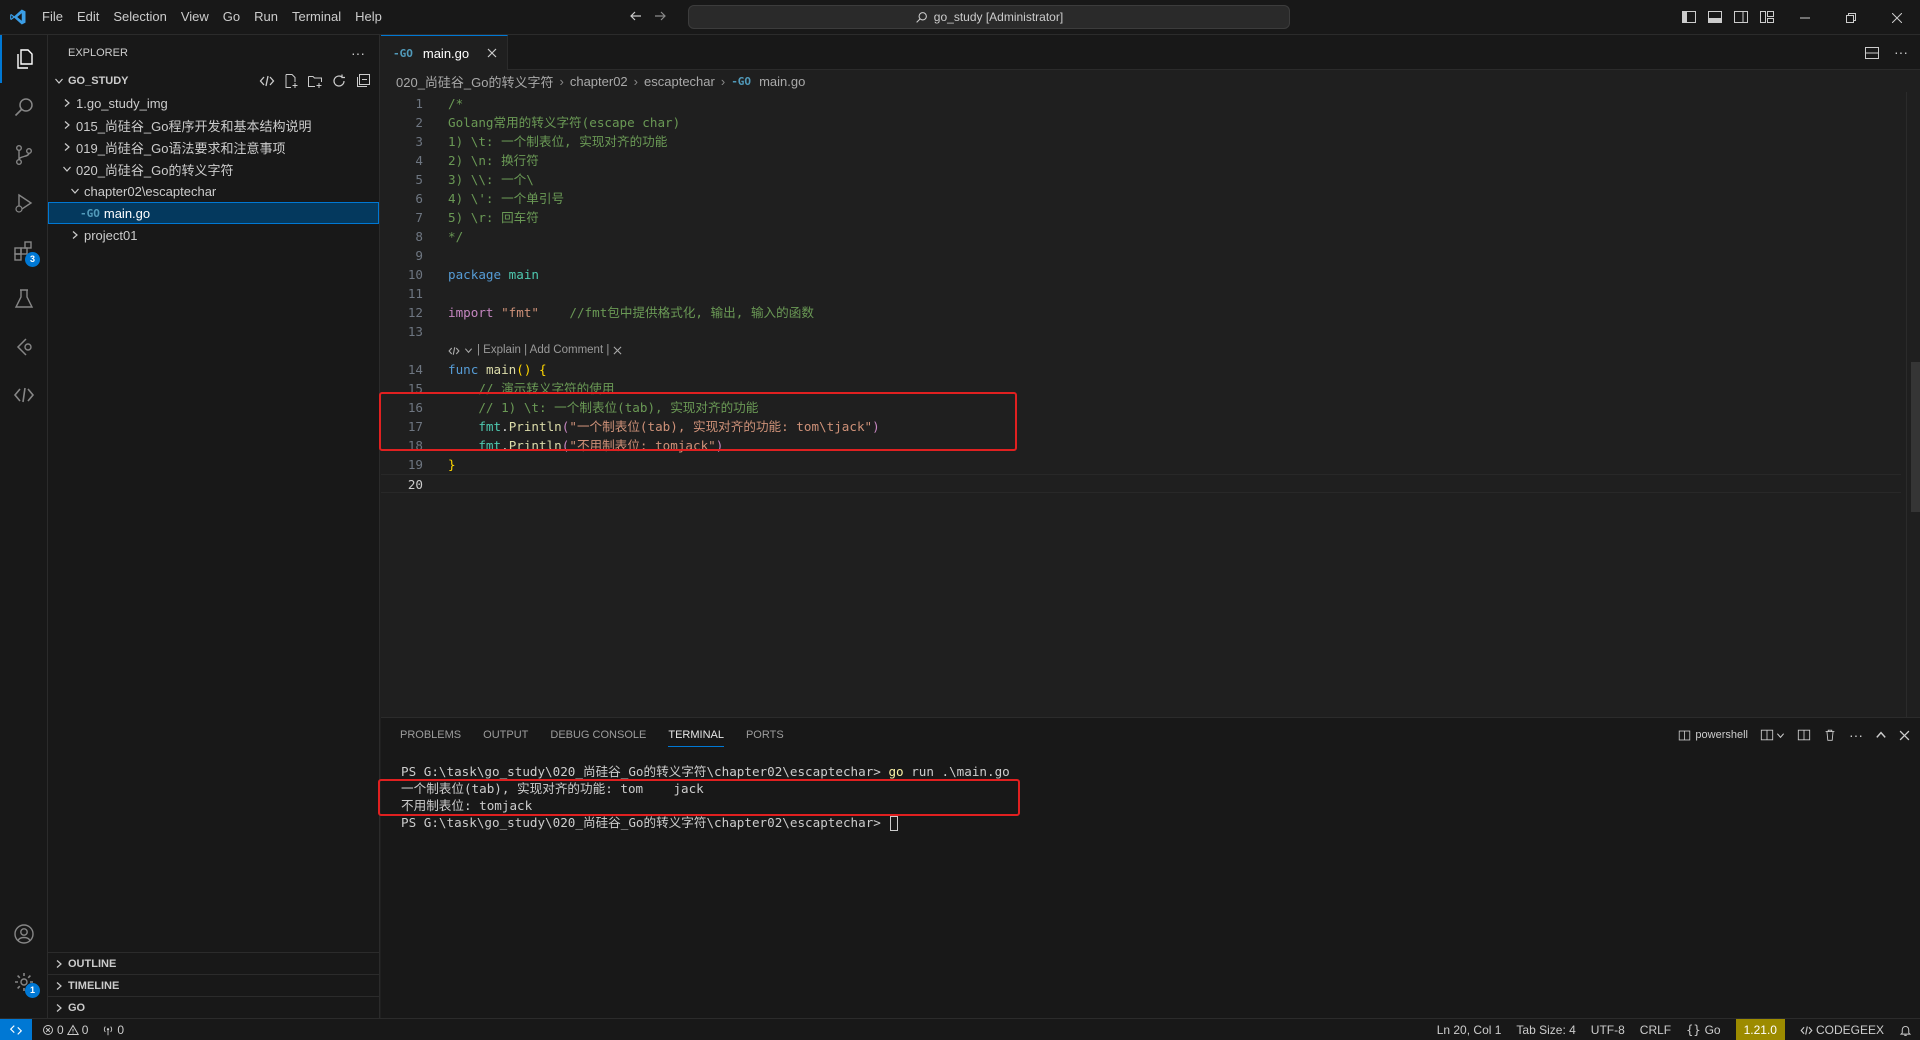 This screenshot has height=1040, width=1920. I want to click on manage-gear-icon: 1, so click(24, 982).